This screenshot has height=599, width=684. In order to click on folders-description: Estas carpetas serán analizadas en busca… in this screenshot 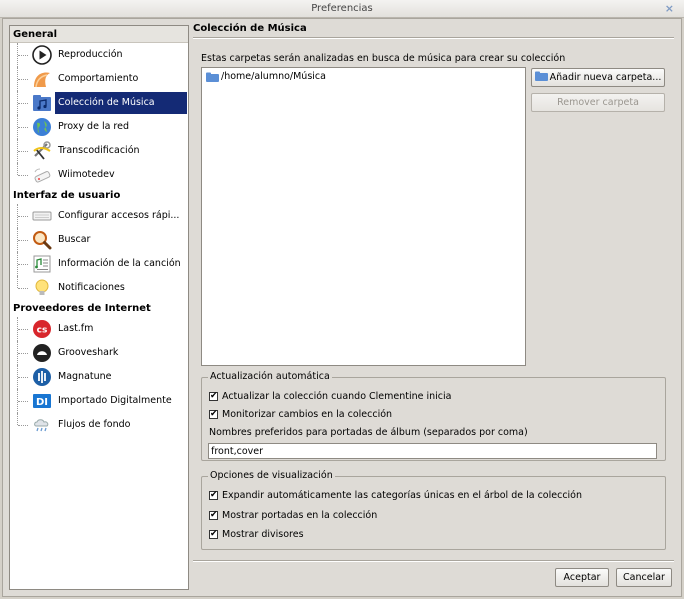, I will do `click(383, 58)`.